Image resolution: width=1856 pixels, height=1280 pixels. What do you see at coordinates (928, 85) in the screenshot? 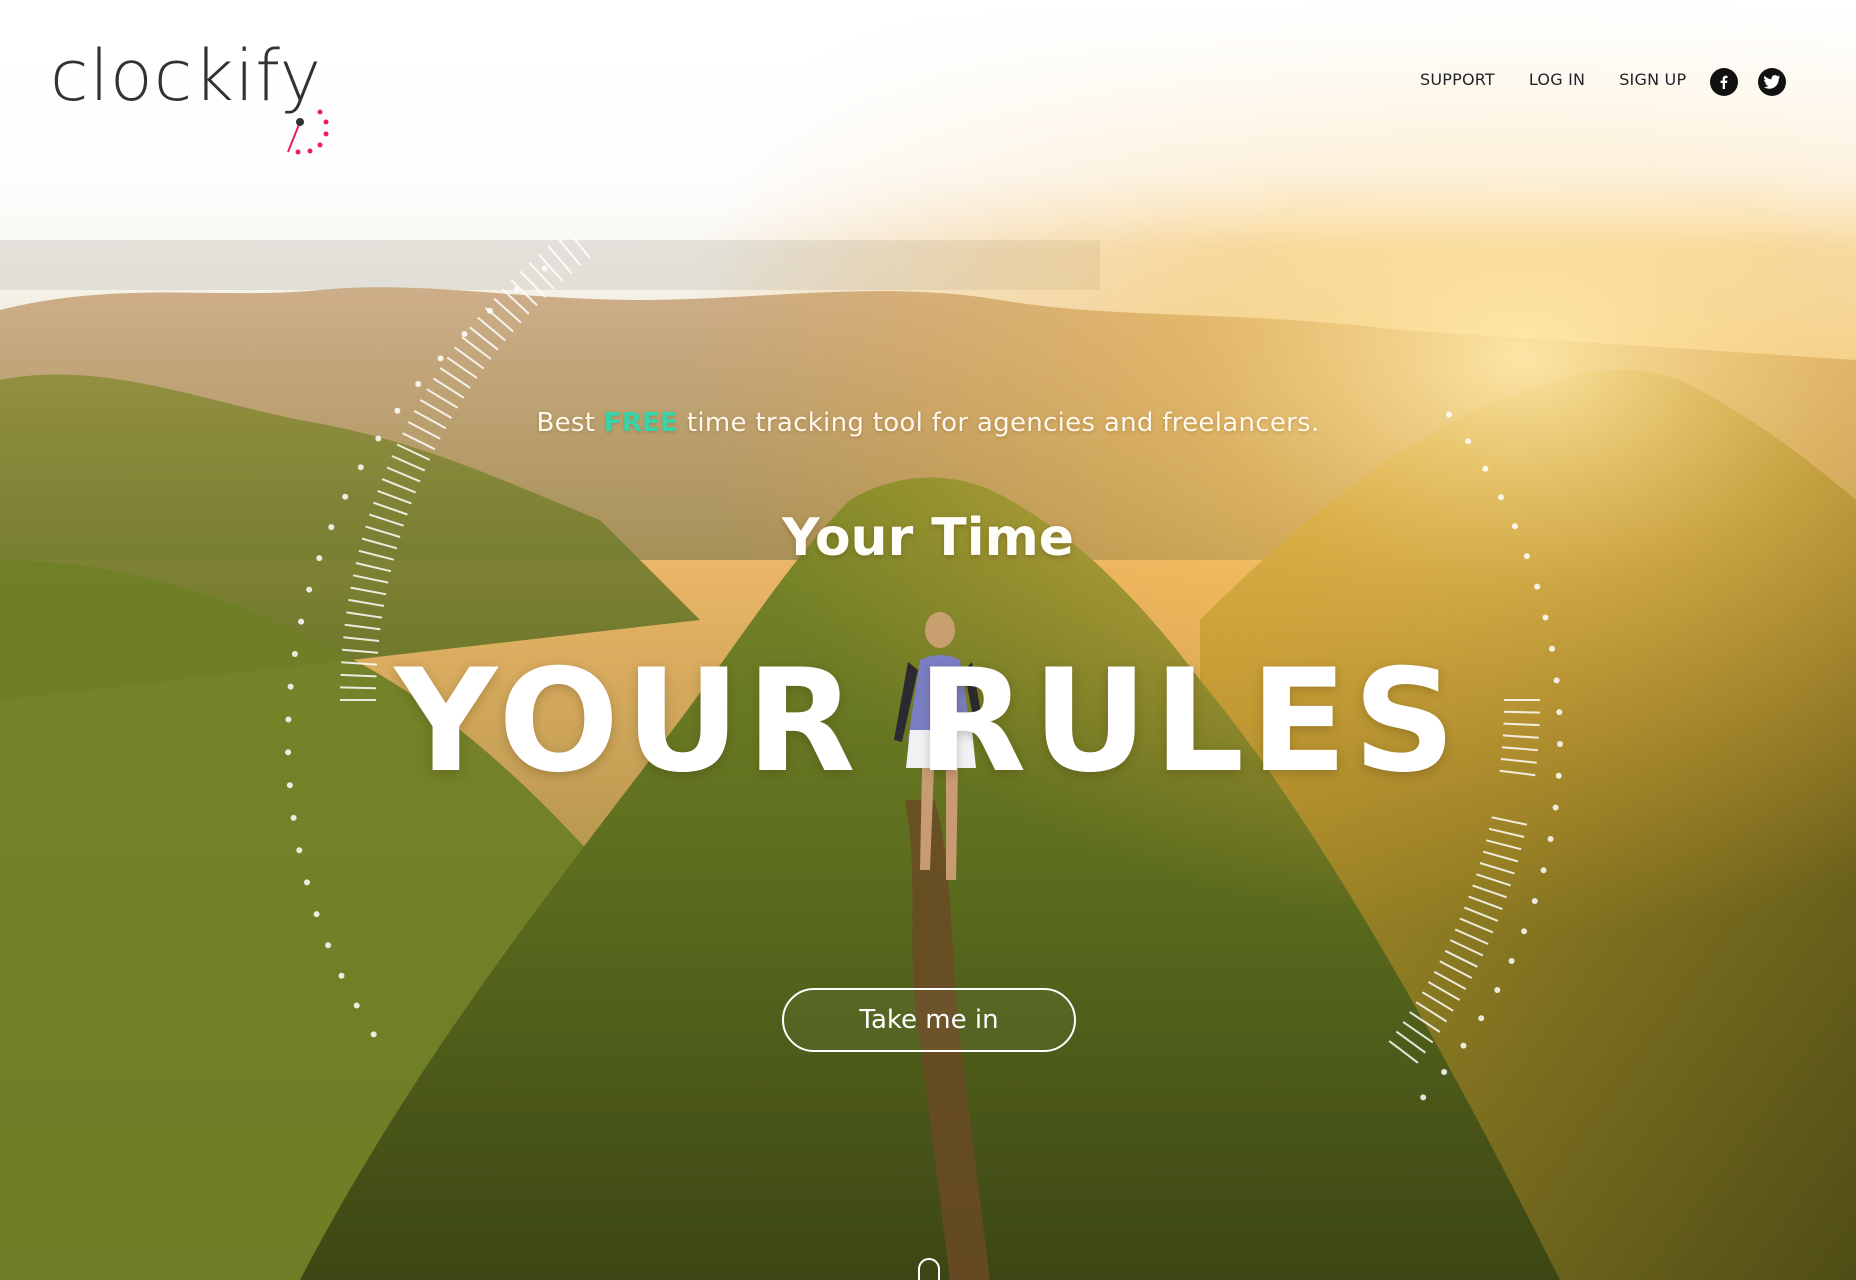
I see `site-header: clockify SUPPORT LOG IN SIGN UP` at bounding box center [928, 85].